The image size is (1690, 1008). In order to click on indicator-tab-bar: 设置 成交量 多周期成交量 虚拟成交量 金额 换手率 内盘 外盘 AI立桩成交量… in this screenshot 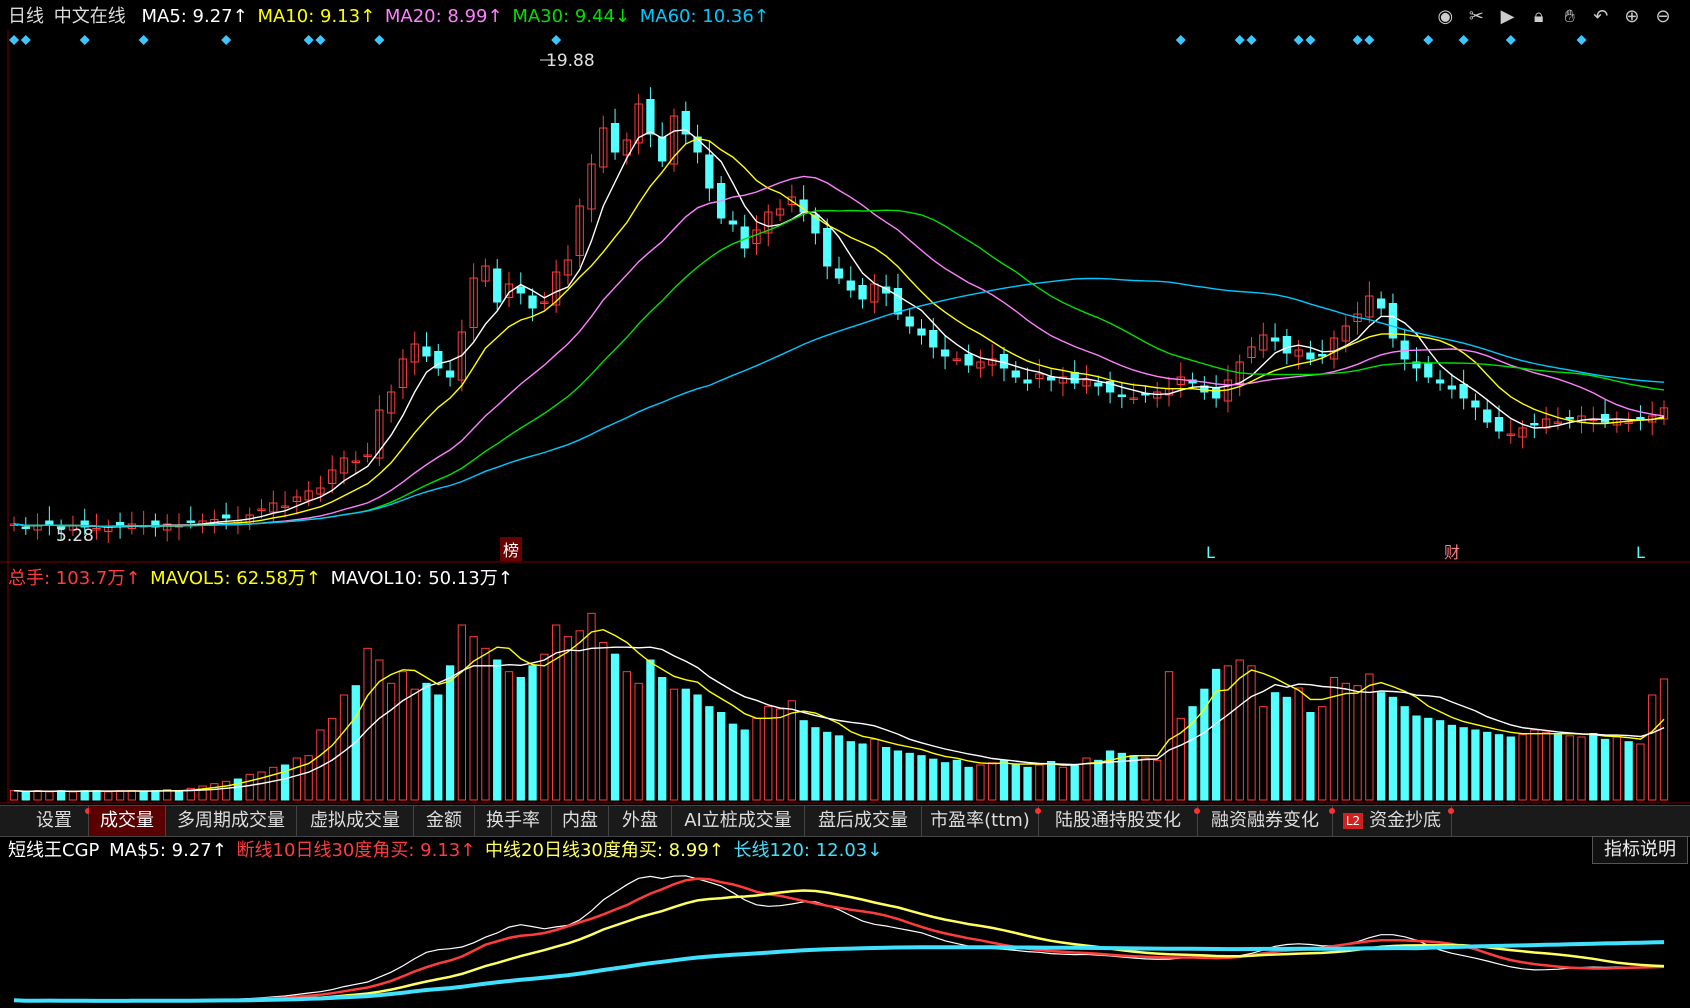, I will do `click(845, 821)`.